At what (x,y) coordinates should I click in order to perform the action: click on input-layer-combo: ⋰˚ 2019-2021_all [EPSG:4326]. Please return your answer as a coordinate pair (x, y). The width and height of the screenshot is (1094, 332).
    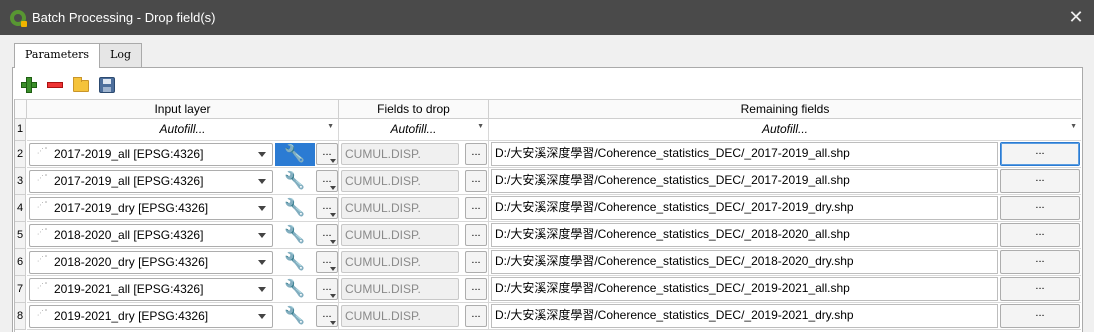
    Looking at the image, I should click on (151, 289).